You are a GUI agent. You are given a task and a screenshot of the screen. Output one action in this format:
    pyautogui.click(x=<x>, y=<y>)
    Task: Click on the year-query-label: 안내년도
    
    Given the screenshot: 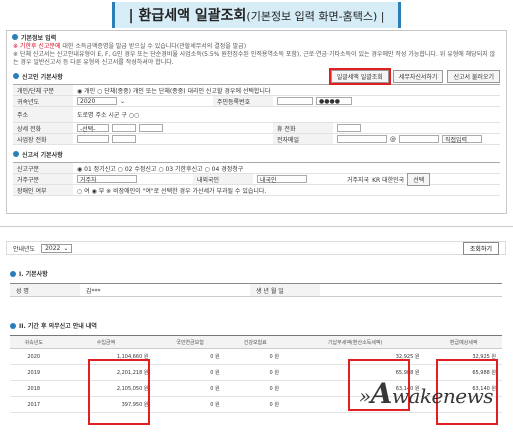 What is the action you would take?
    pyautogui.click(x=24, y=249)
    